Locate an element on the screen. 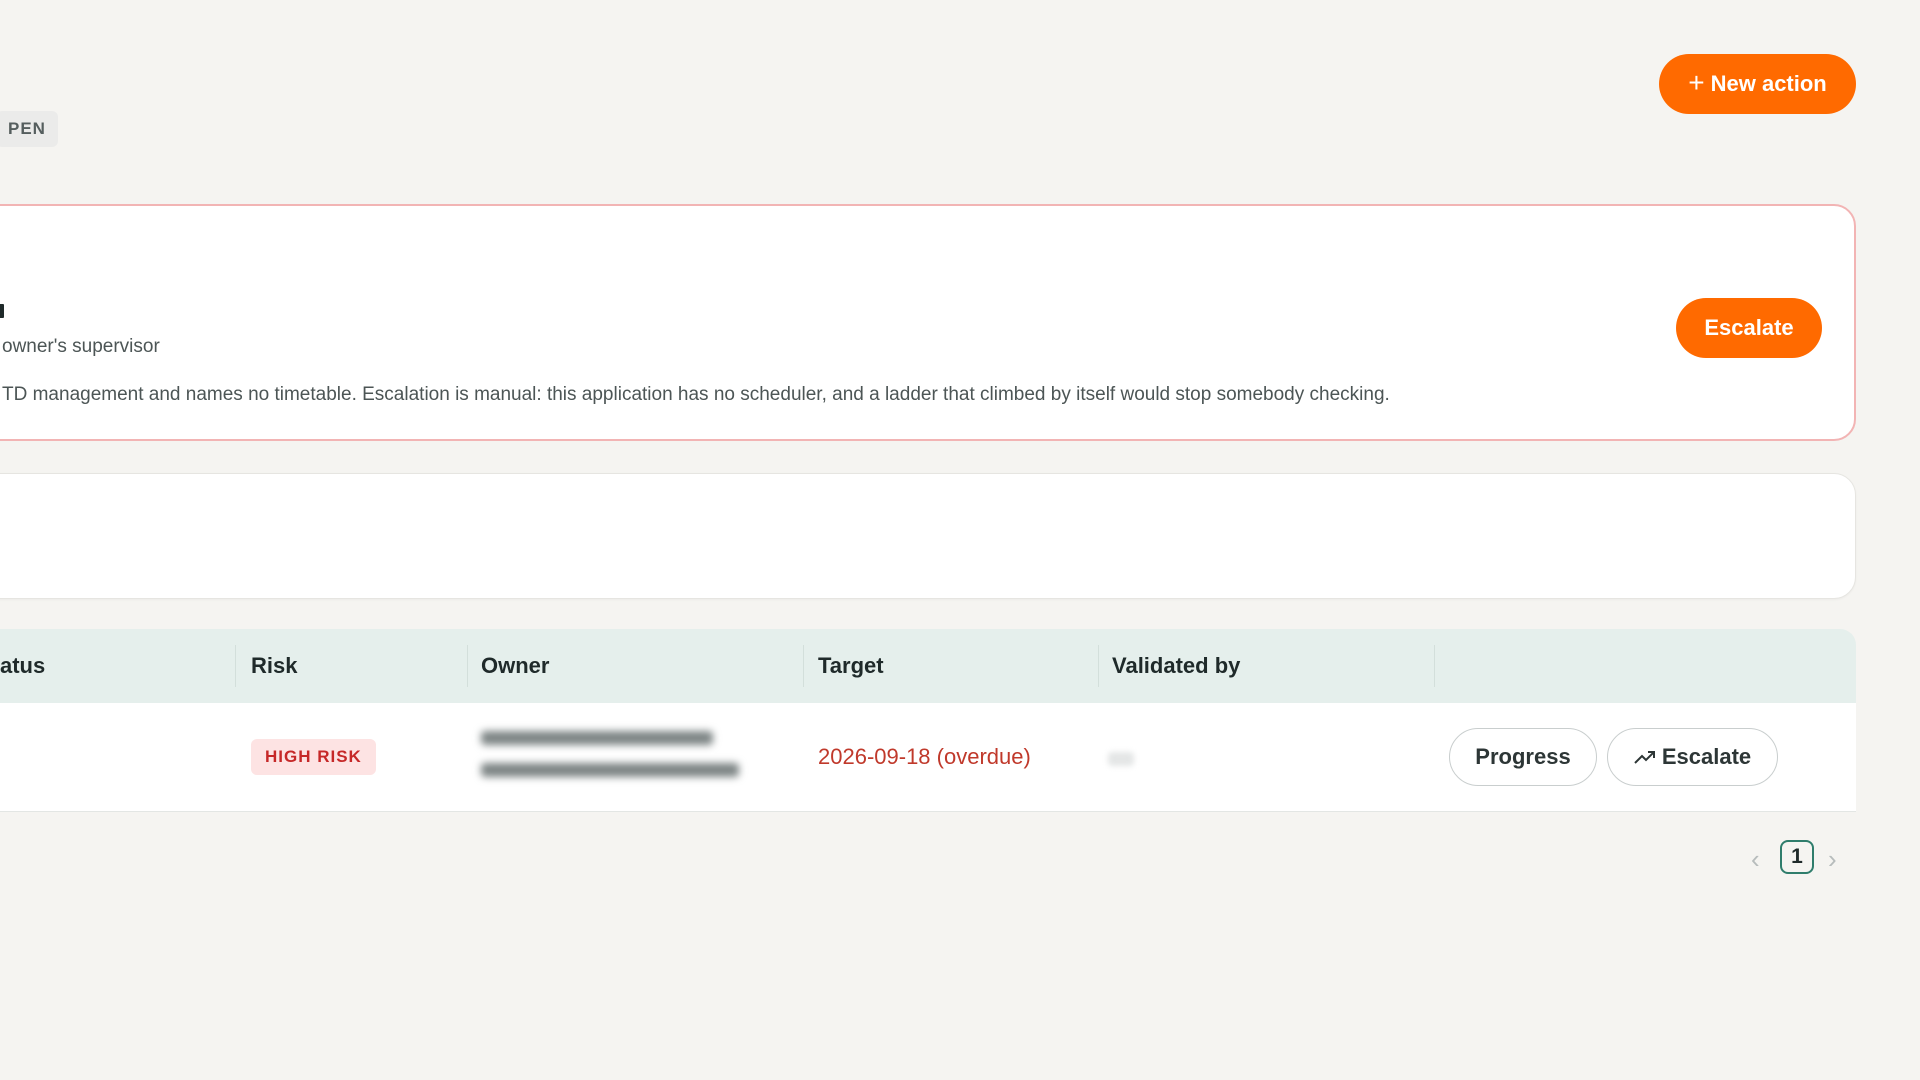 This screenshot has height=1080, width=1920. filter-card is located at coordinates (928, 536).